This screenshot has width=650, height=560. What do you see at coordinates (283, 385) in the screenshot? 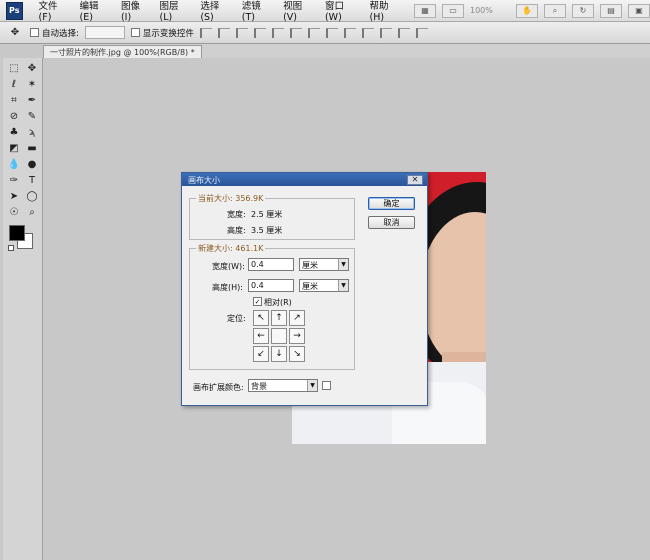
I see `ext-color-select: 背景 ▼` at bounding box center [283, 385].